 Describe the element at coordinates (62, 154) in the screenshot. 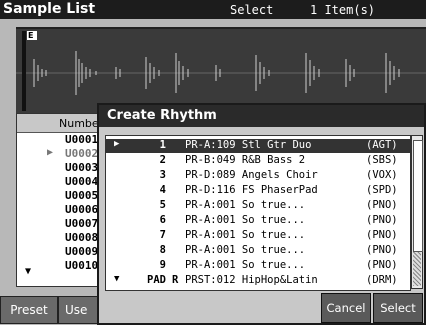

I see `list-item: ▶ U0002` at that location.